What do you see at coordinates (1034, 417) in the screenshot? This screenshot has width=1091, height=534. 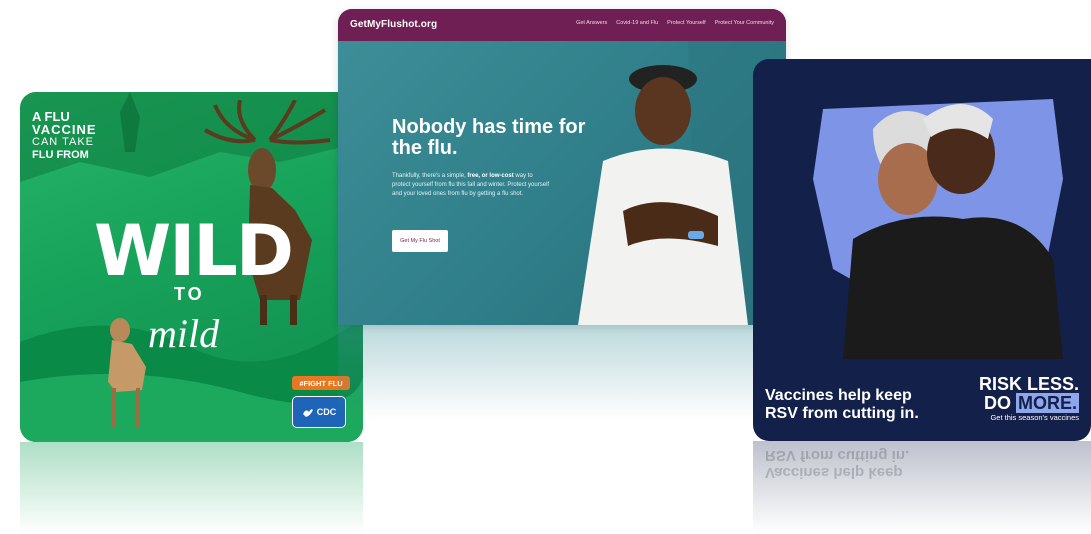 I see `slogan-subtext: Get this season's vaccines` at bounding box center [1034, 417].